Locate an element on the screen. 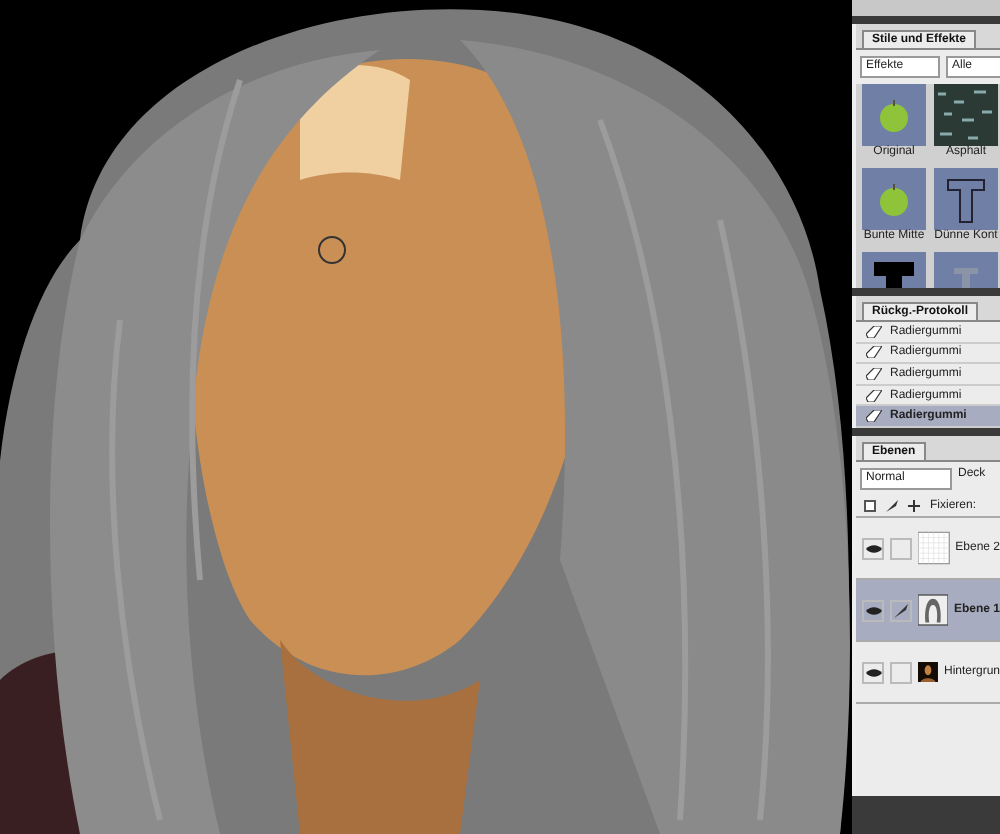  brush-cursor-icon is located at coordinates (332, 250).